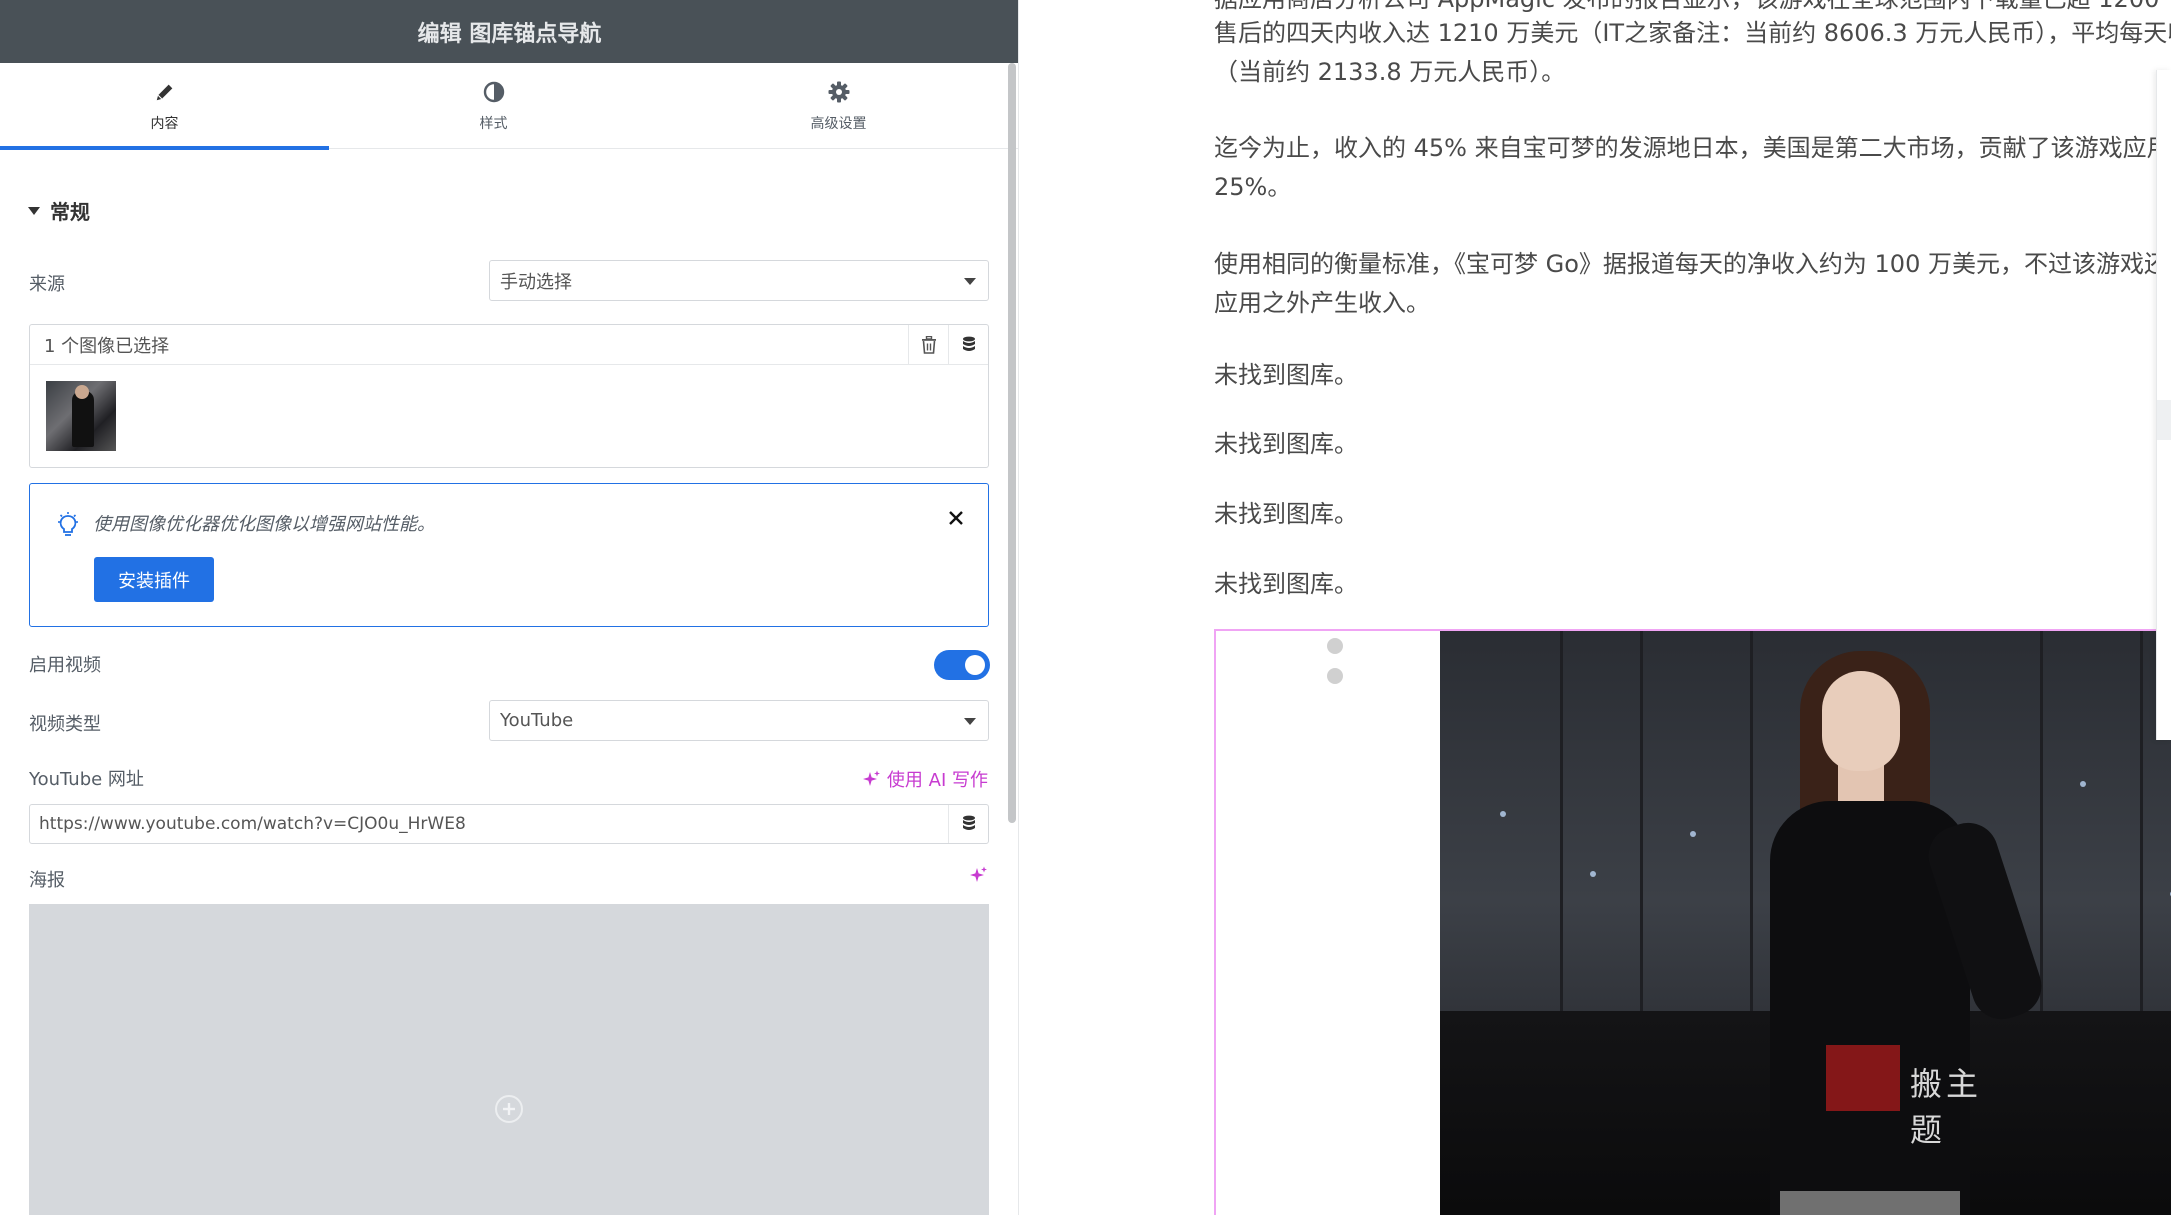 The image size is (2171, 1215). Describe the element at coordinates (494, 92) in the screenshot. I see `contrast-icon` at that location.